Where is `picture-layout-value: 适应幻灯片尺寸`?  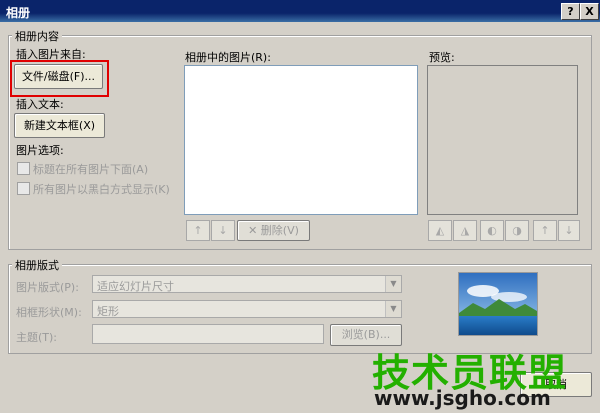 picture-layout-value: 适应幻灯片尺寸 is located at coordinates (135, 286).